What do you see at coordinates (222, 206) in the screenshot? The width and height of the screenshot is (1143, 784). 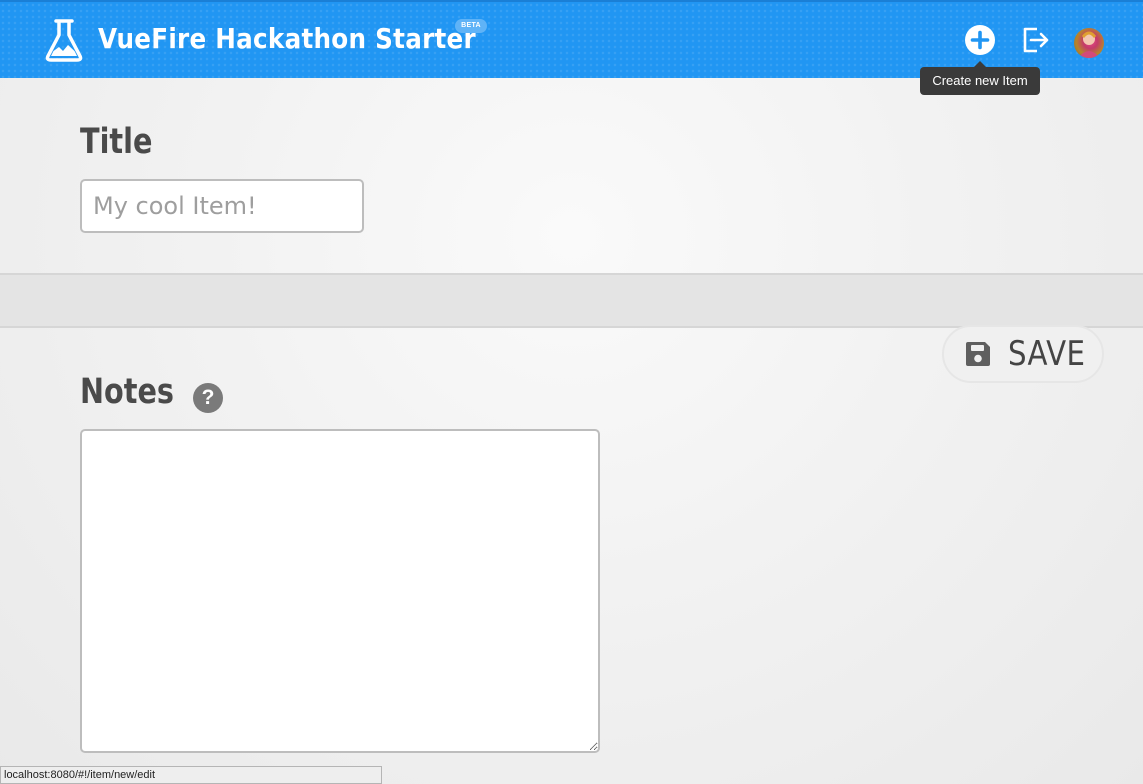 I see `title-input` at bounding box center [222, 206].